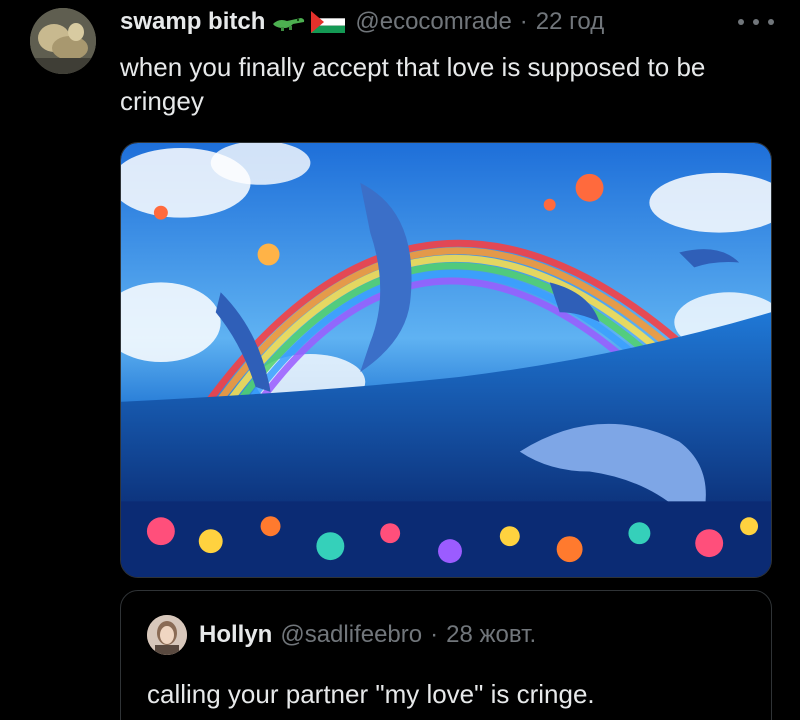  Describe the element at coordinates (289, 24) in the screenshot. I see `crocodile-icon` at that location.